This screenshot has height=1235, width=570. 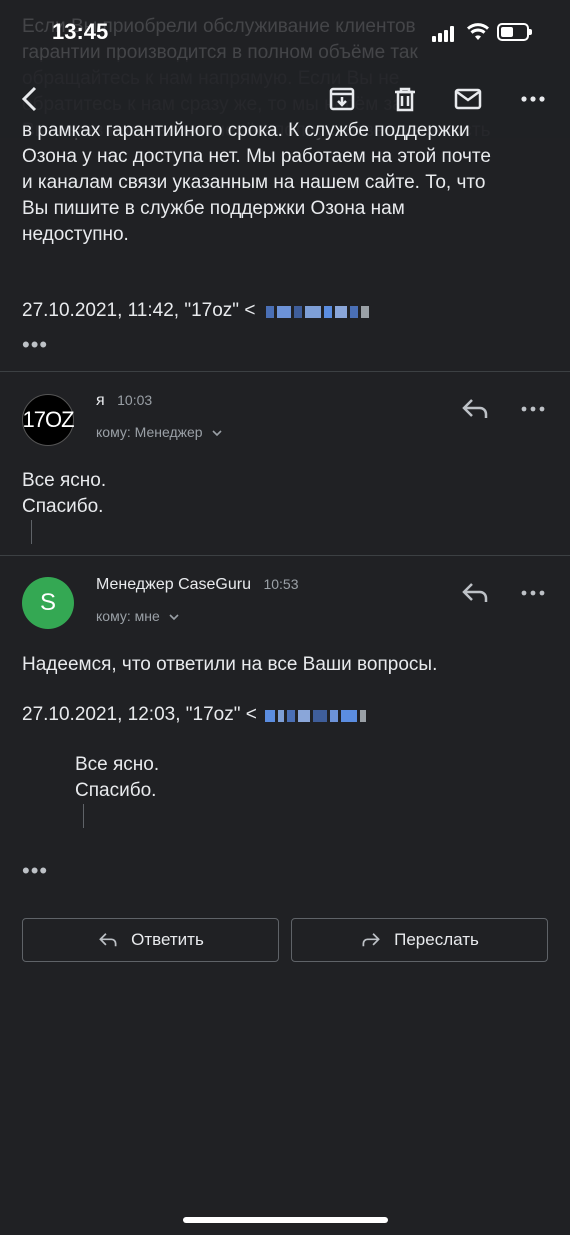 I want to click on sender-name: Менеджер CaseGuru, so click(x=173, y=584).